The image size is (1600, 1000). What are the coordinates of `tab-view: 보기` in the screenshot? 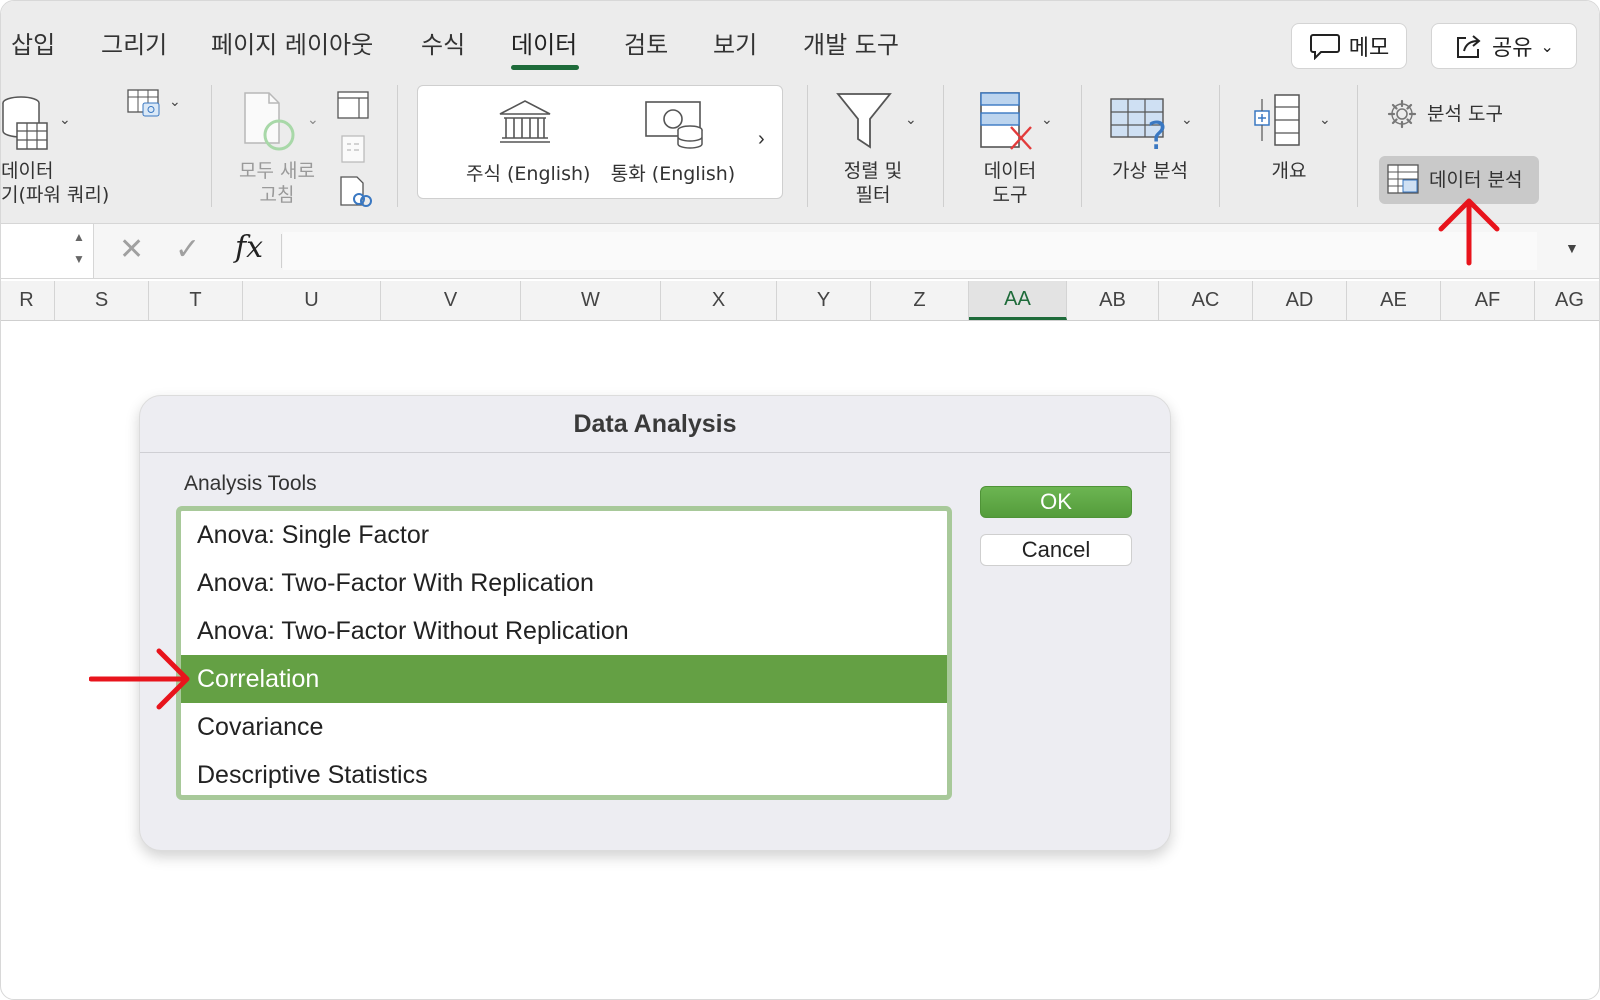 It's located at (735, 42).